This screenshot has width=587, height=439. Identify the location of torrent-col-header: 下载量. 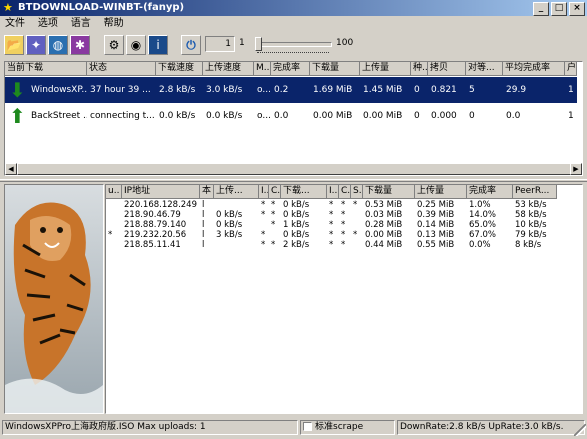
(335, 69).